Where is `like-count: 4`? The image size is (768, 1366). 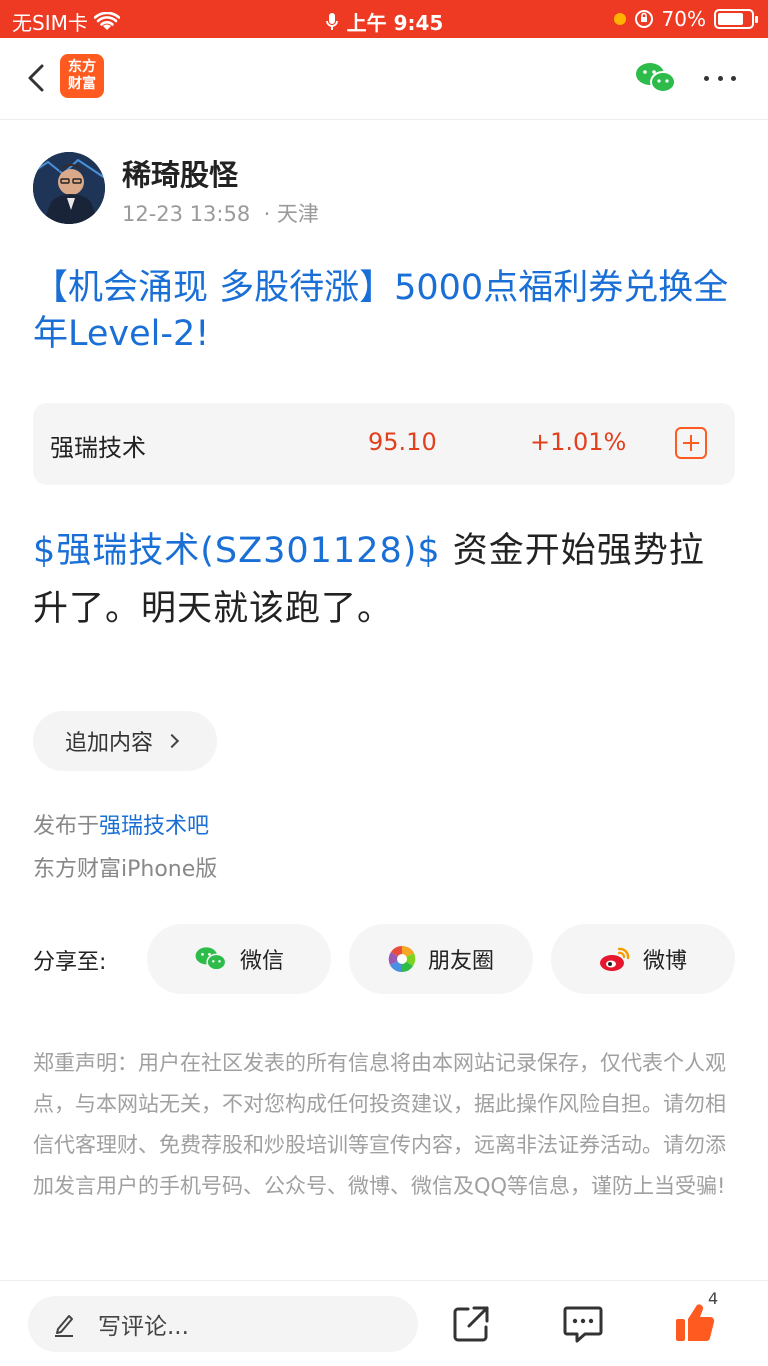
like-count: 4 is located at coordinates (713, 1298).